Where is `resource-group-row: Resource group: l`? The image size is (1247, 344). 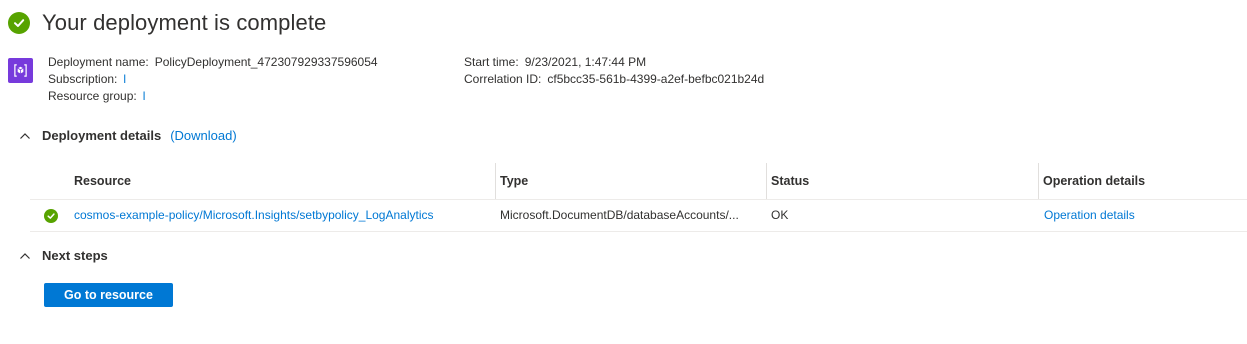 resource-group-row: Resource group: l is located at coordinates (213, 96).